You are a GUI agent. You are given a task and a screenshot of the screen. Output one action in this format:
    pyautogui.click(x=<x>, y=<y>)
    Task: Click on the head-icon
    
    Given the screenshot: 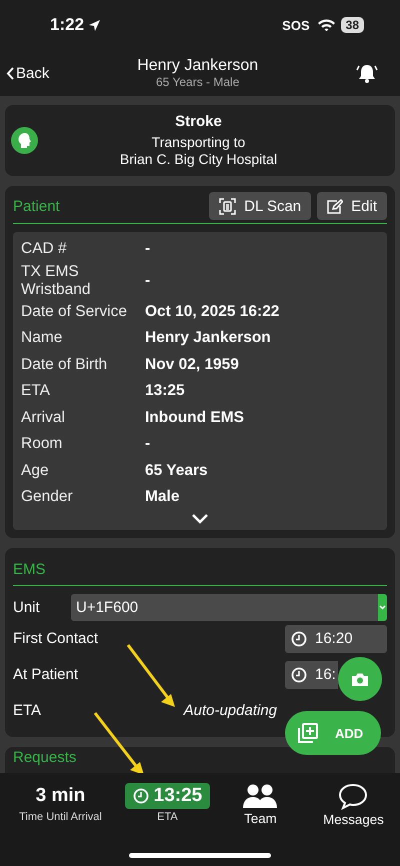 What is the action you would take?
    pyautogui.click(x=24, y=140)
    